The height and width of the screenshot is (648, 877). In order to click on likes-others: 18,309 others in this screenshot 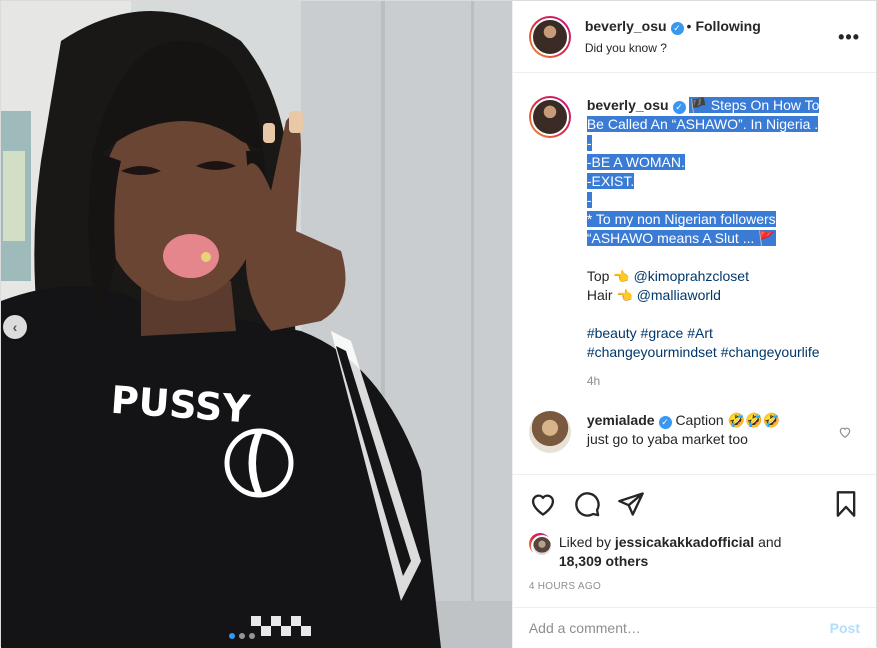, I will do `click(604, 561)`.